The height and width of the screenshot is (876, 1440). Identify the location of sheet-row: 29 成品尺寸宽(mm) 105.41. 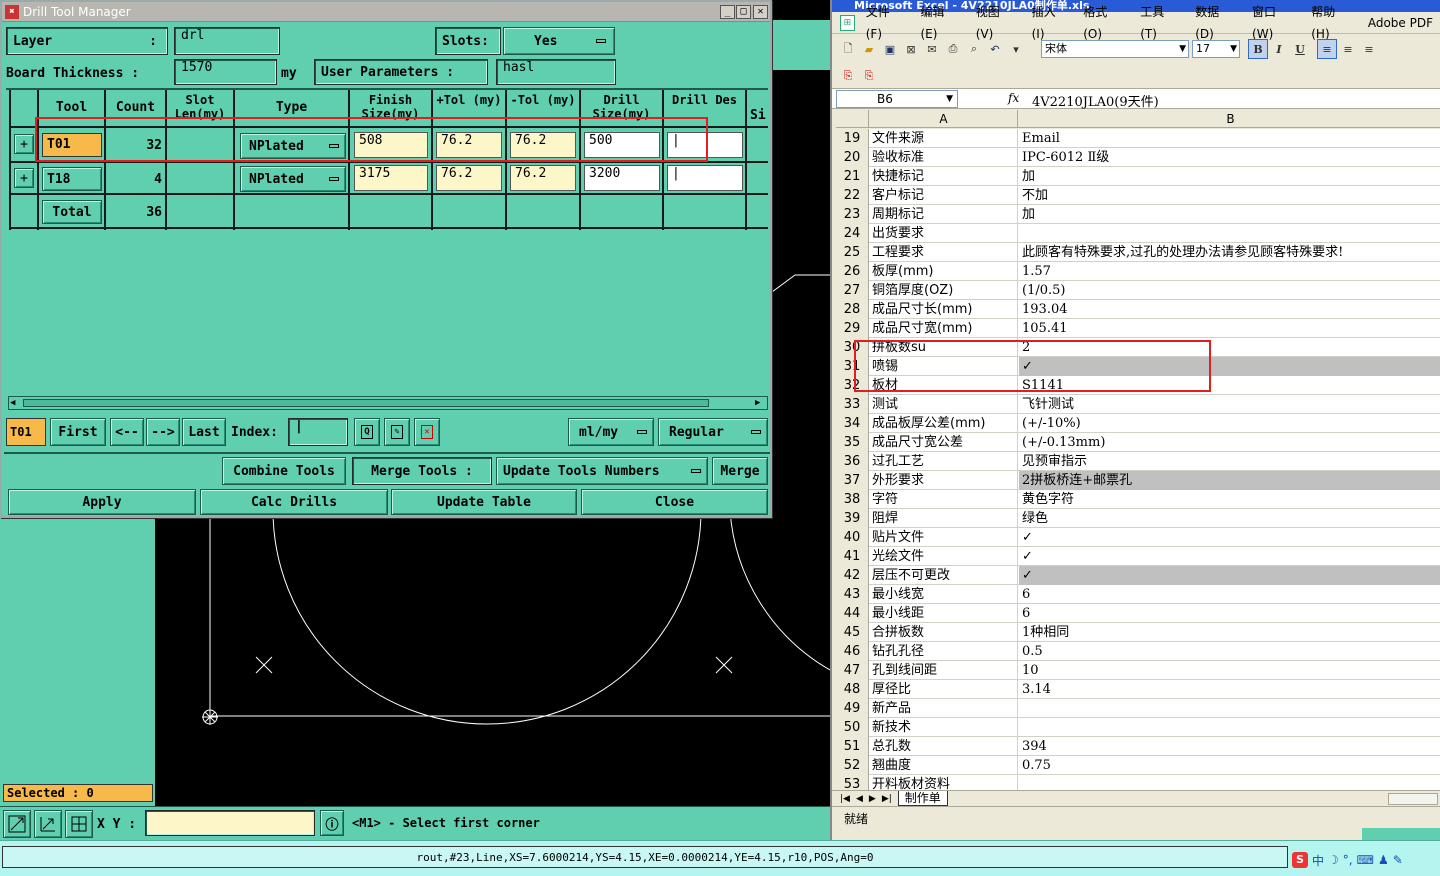
(1138, 328).